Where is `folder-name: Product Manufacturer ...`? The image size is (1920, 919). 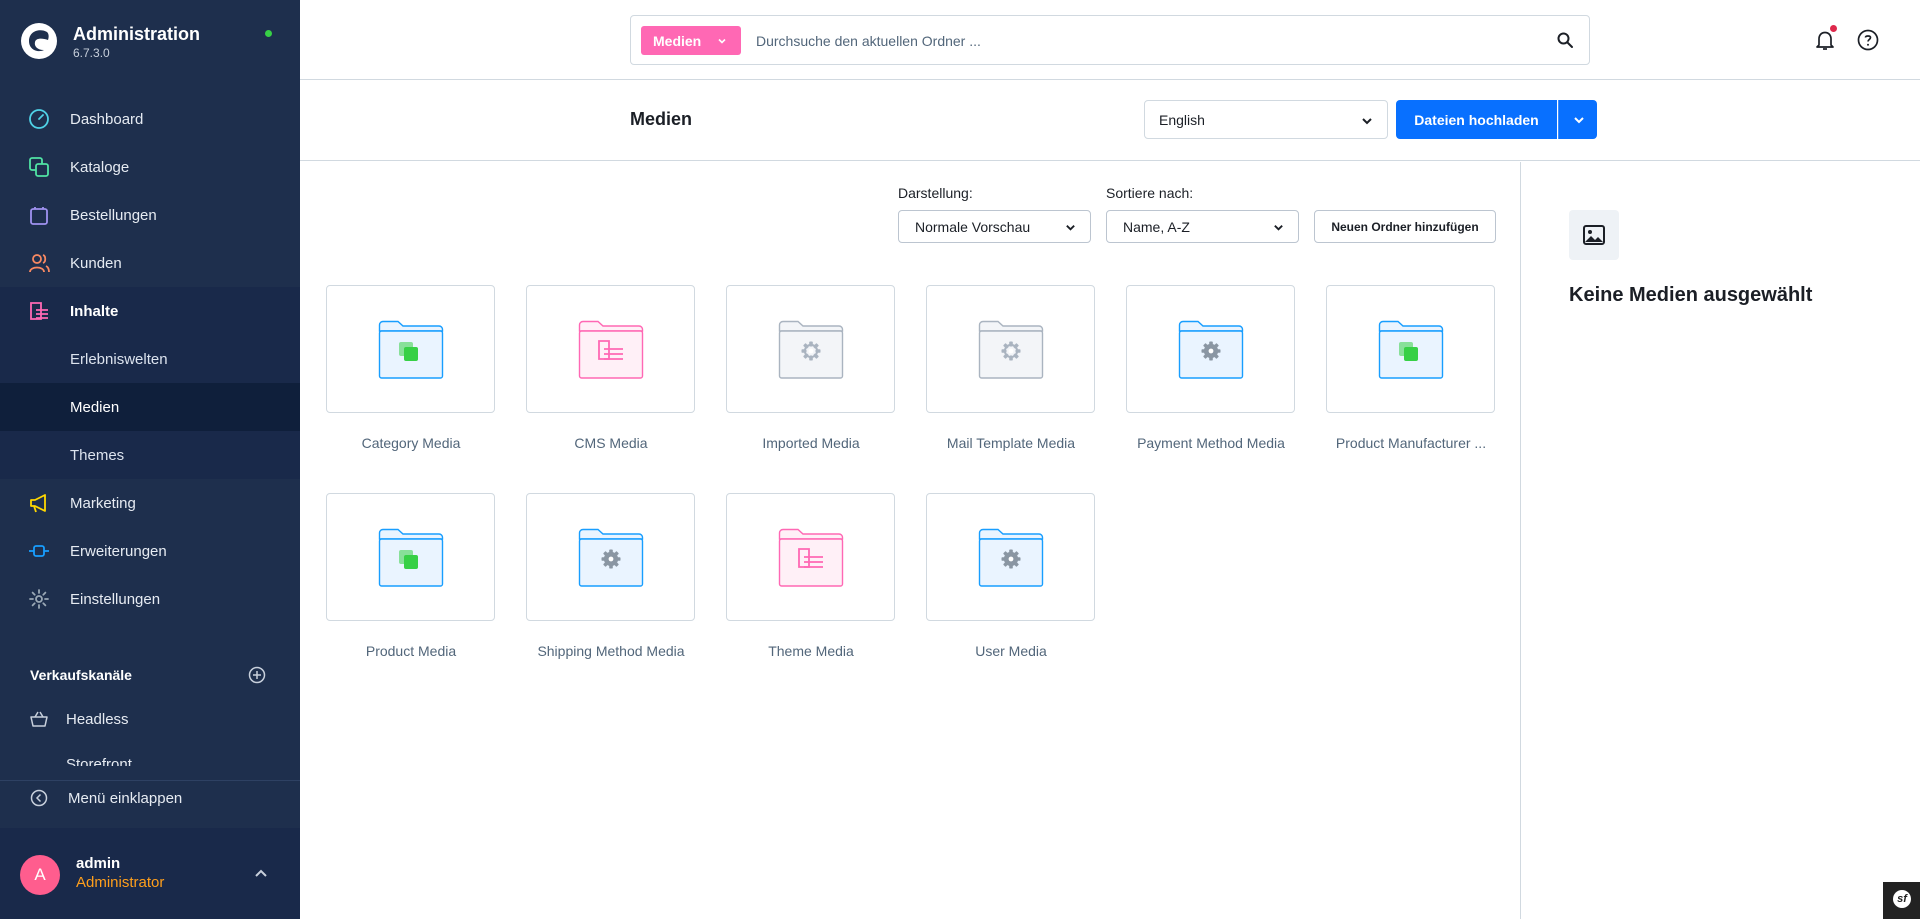 folder-name: Product Manufacturer ... is located at coordinates (1411, 443).